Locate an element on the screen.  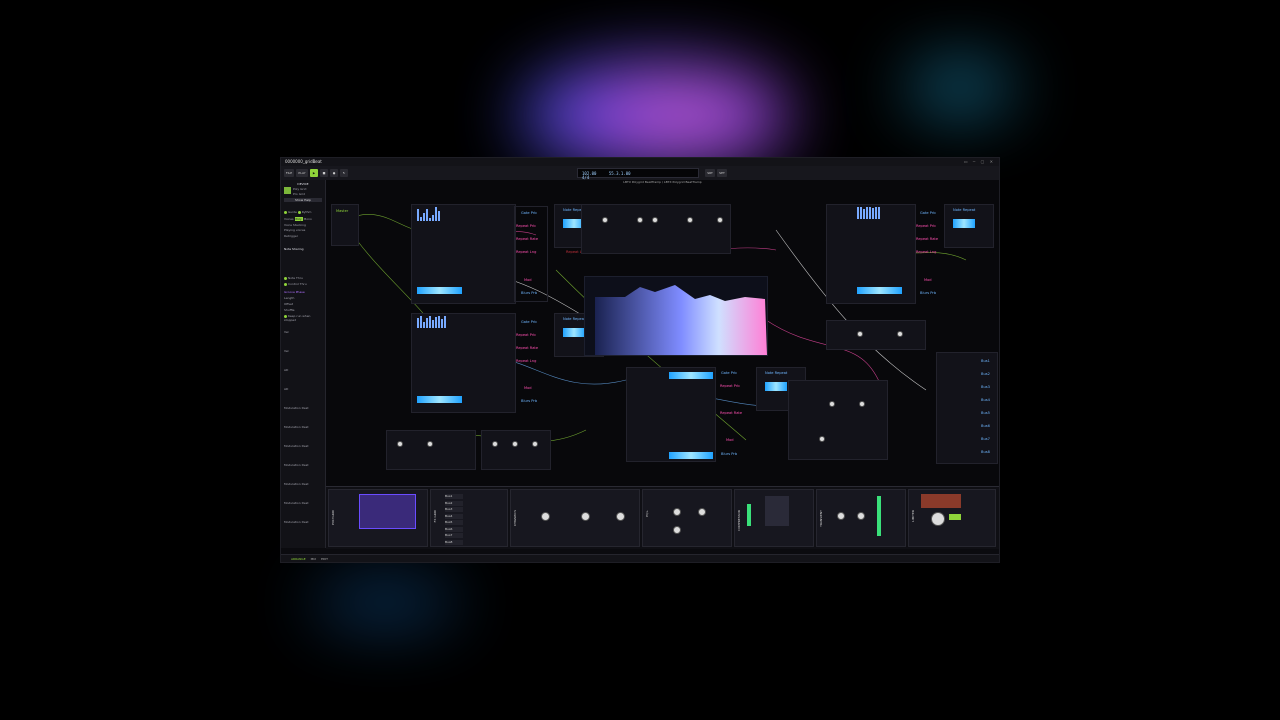
voice-stacking: Voice Stacking is located at coordinates (303, 225).